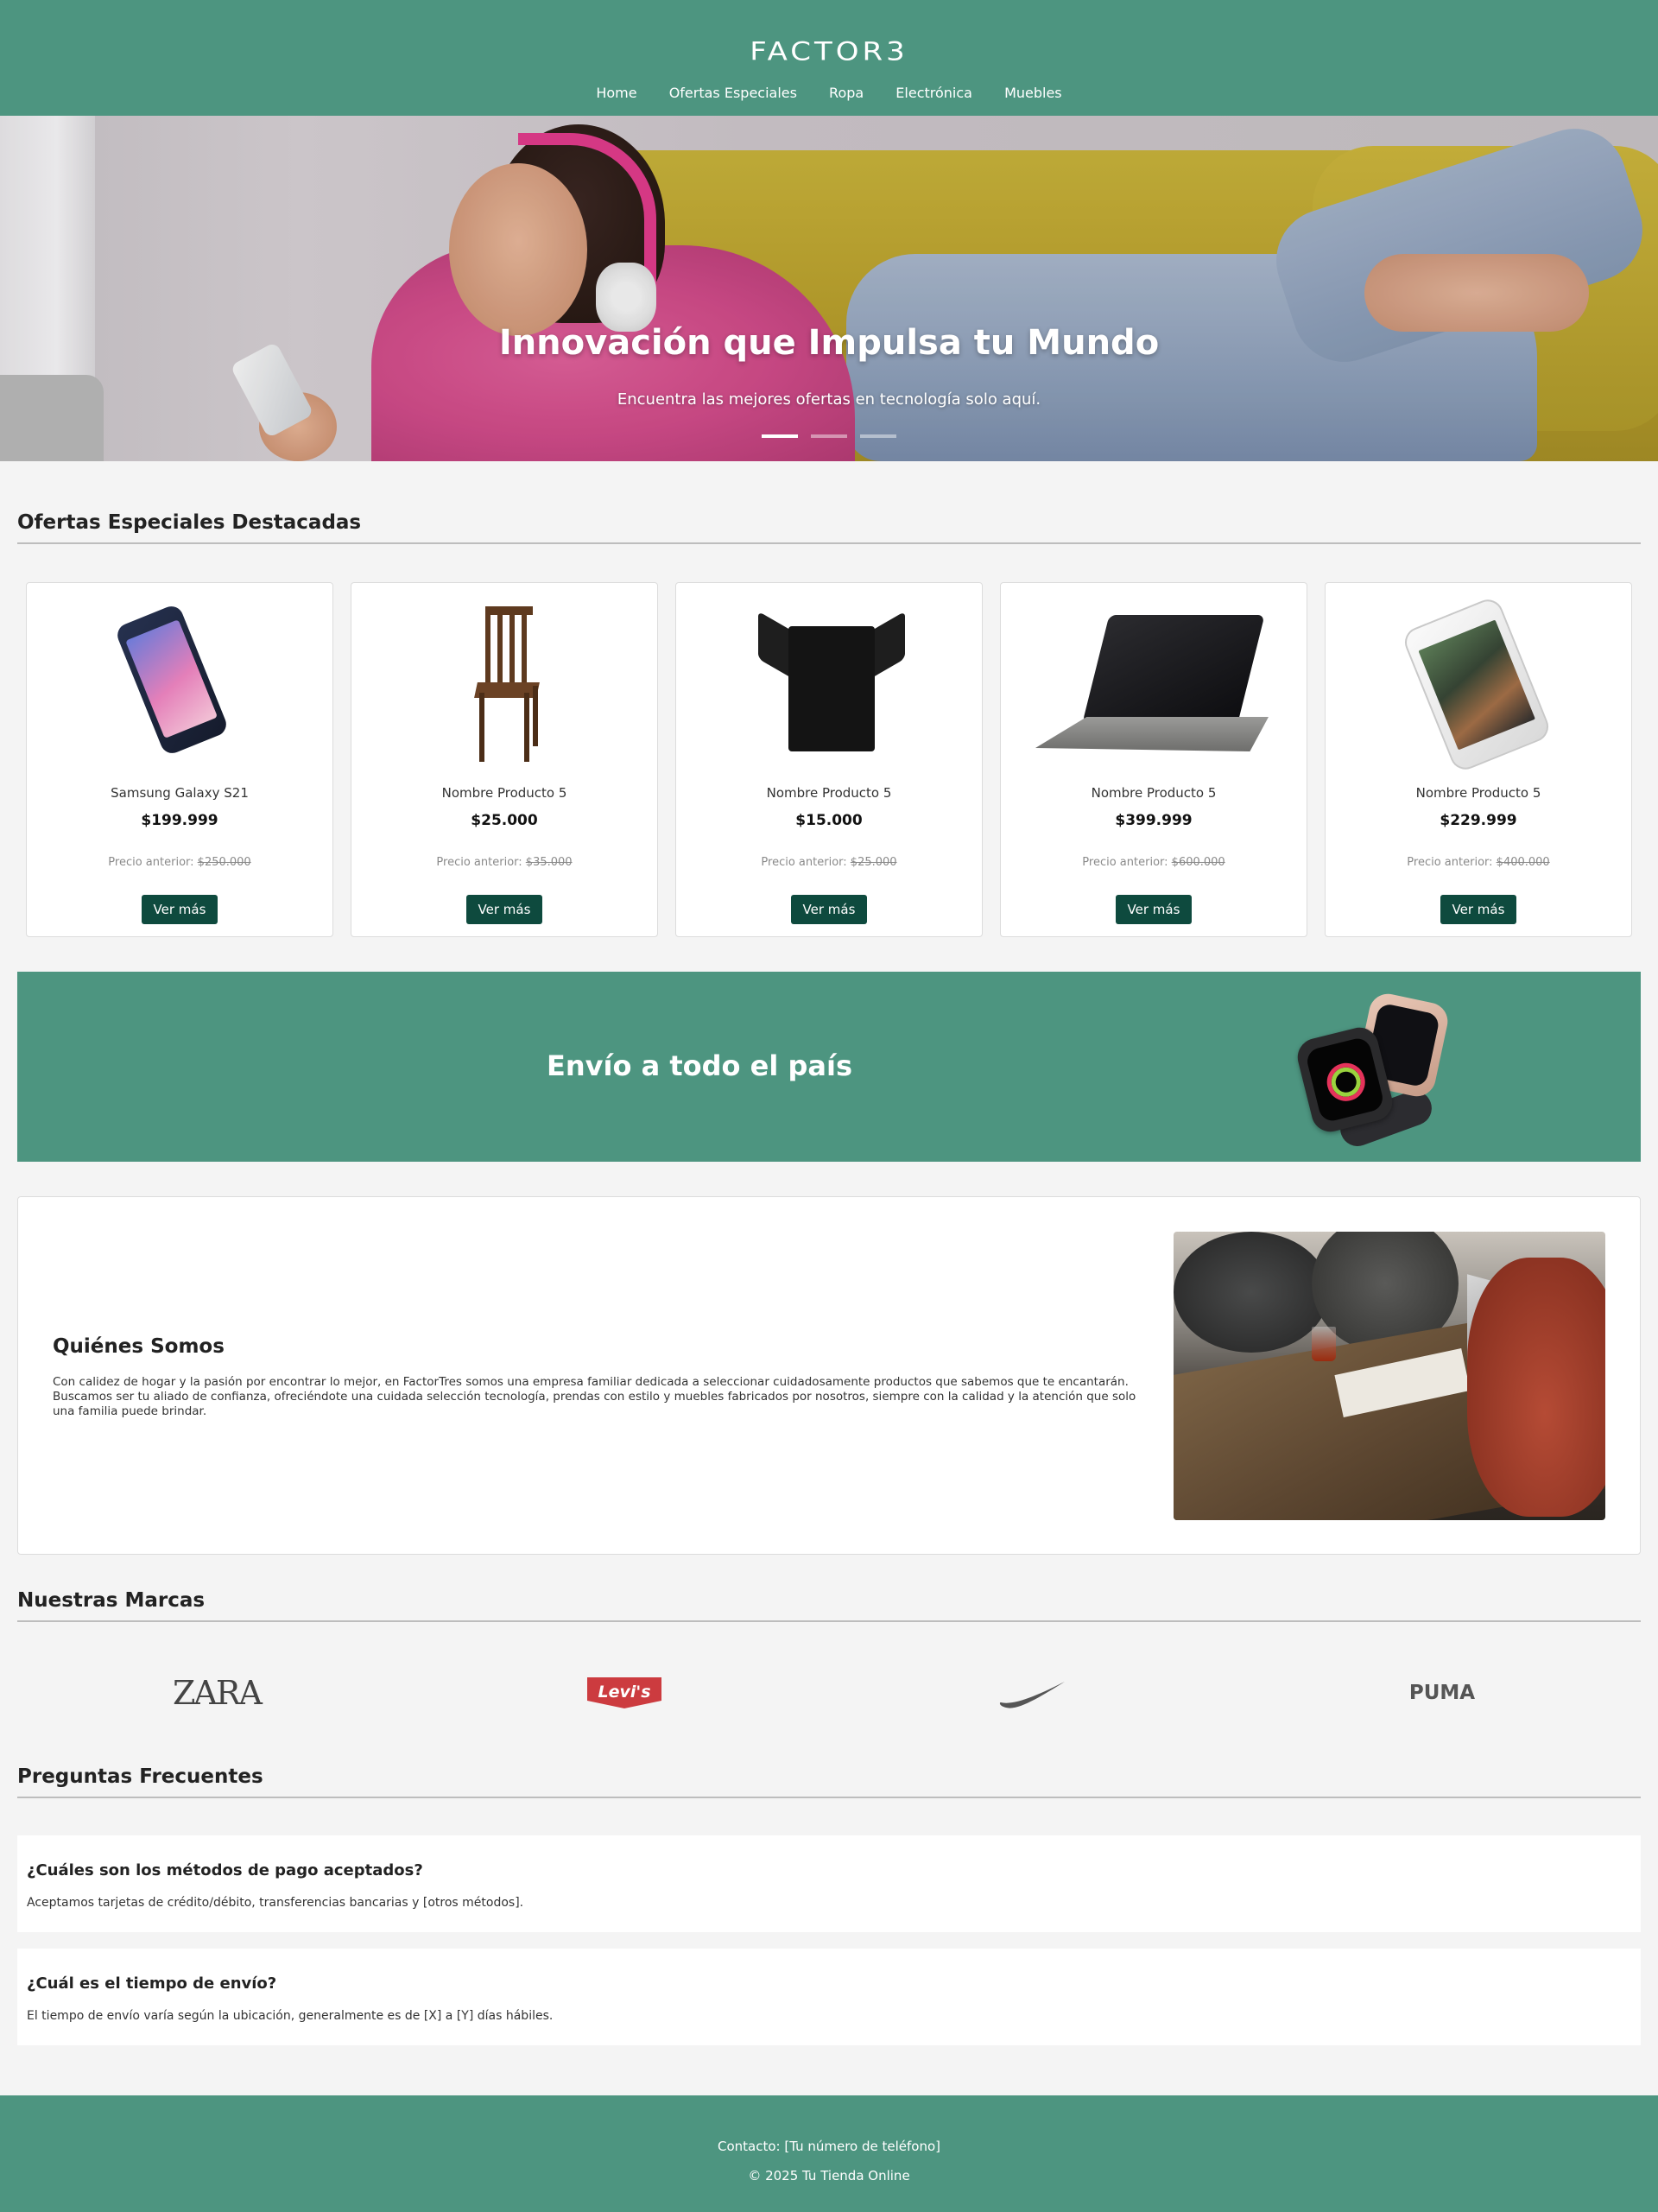  I want to click on product-price: $229.999, so click(1478, 820).